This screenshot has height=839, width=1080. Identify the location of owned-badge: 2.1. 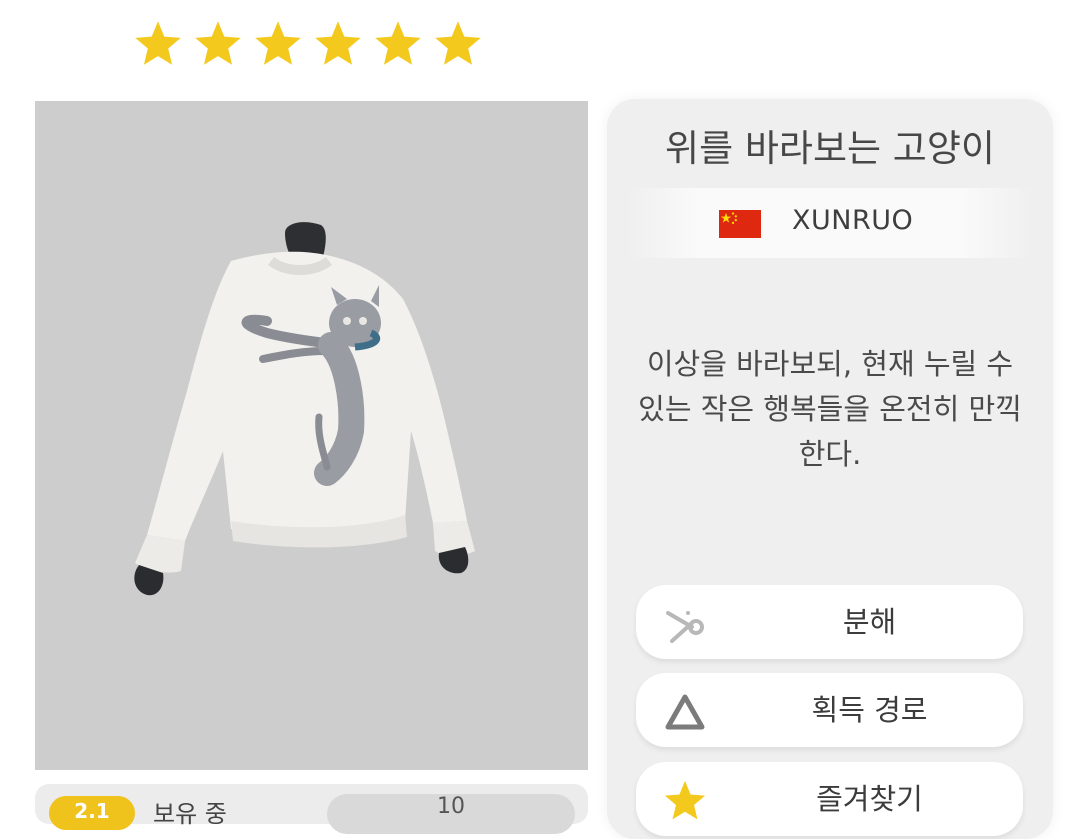
(92, 813).